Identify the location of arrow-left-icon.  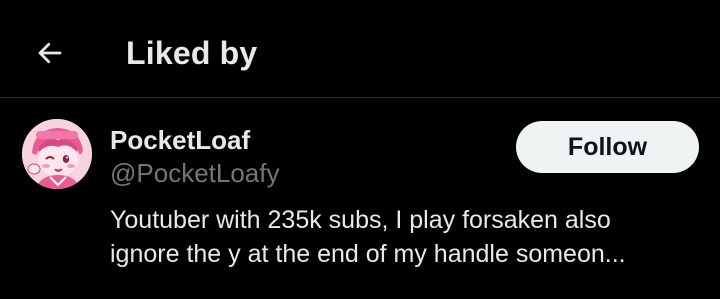
(50, 53).